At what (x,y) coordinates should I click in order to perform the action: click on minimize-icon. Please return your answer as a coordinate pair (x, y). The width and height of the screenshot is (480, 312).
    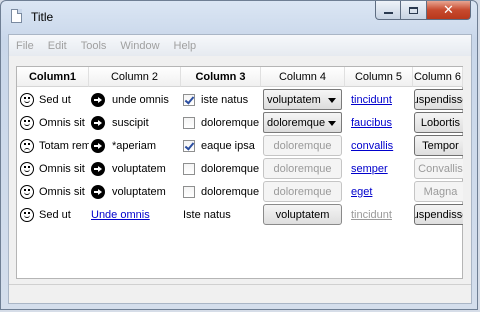
    Looking at the image, I should click on (388, 13).